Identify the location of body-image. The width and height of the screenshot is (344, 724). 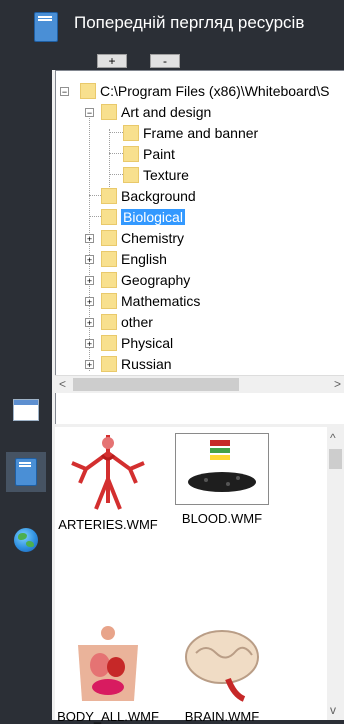
(108, 664).